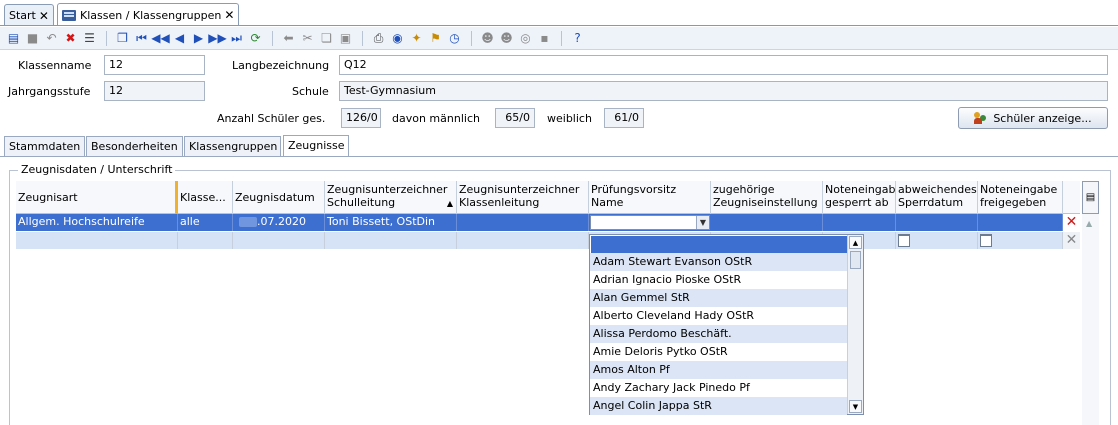  Describe the element at coordinates (160, 38) in the screenshot. I see `prev-page-icon: ◀◀` at that location.